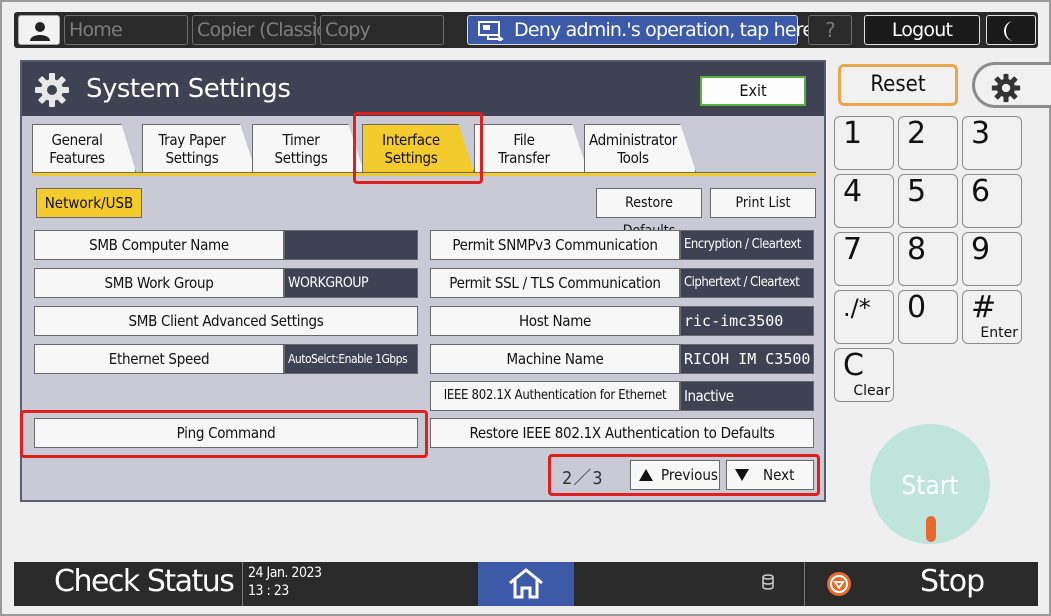 The width and height of the screenshot is (1051, 616). What do you see at coordinates (262, 30) in the screenshot?
I see `copier-classic-tab: Copier (Classic)` at bounding box center [262, 30].